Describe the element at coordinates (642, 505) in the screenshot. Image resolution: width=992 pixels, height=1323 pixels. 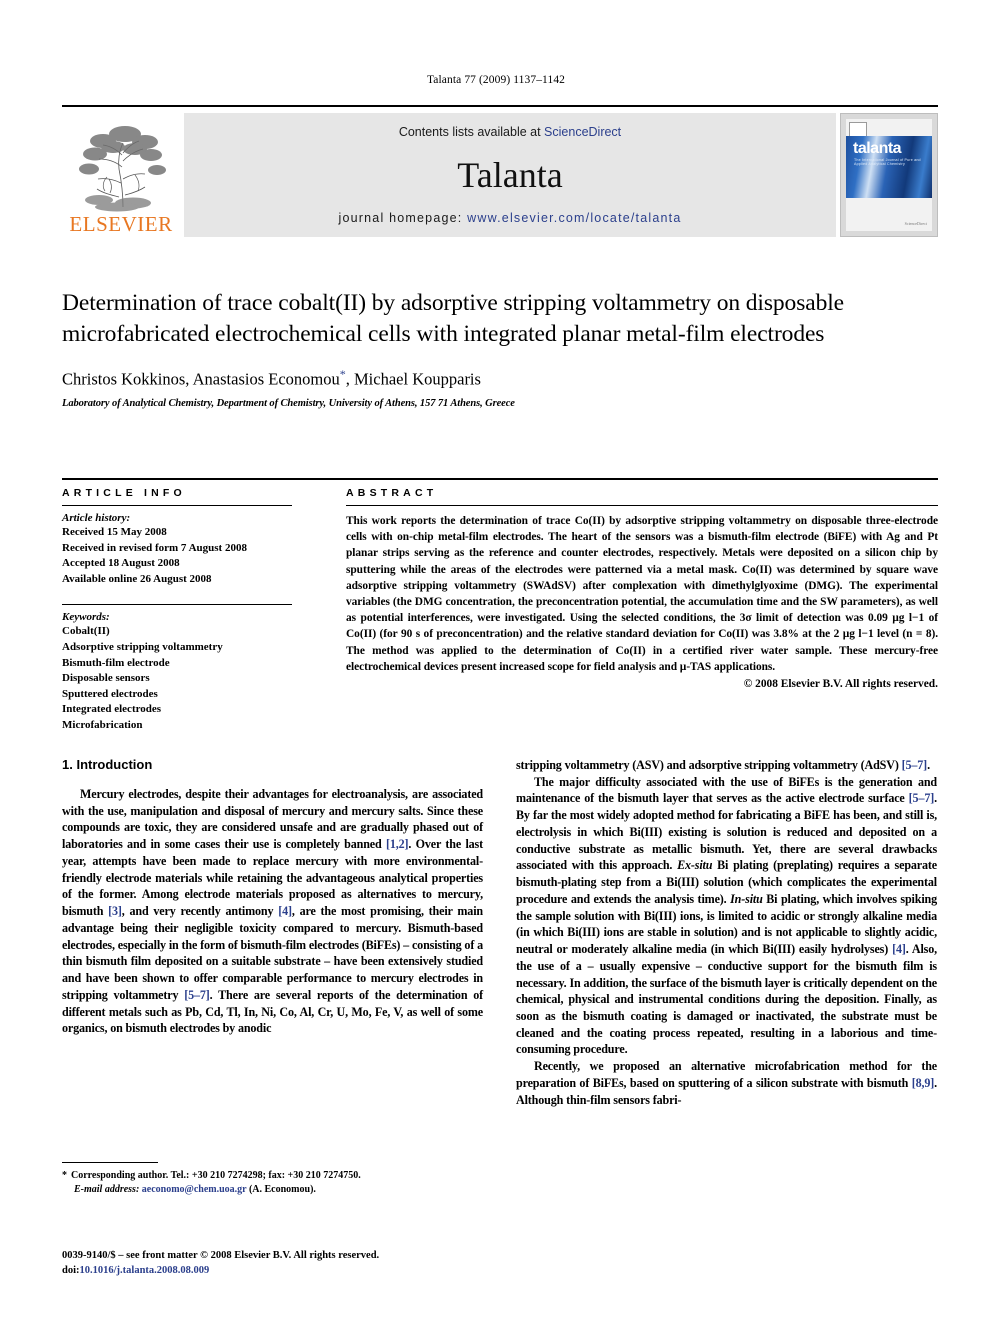
I see `abstract-rule` at that location.